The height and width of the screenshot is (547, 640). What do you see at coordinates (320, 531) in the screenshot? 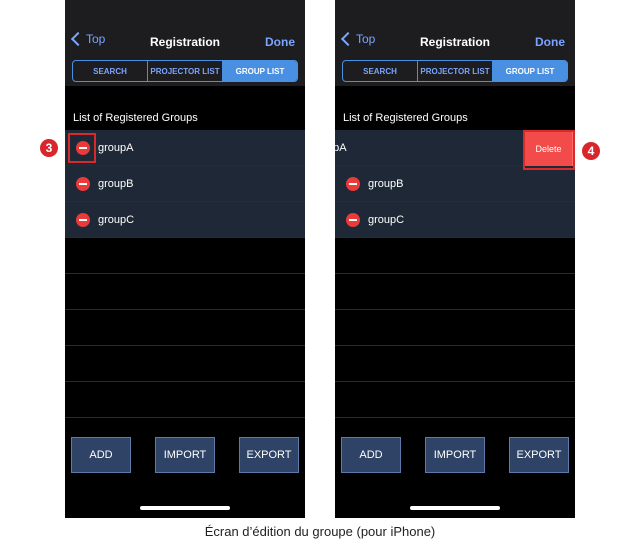
I see `caption: Écran d’édition du groupe (pour iPhone)` at bounding box center [320, 531].